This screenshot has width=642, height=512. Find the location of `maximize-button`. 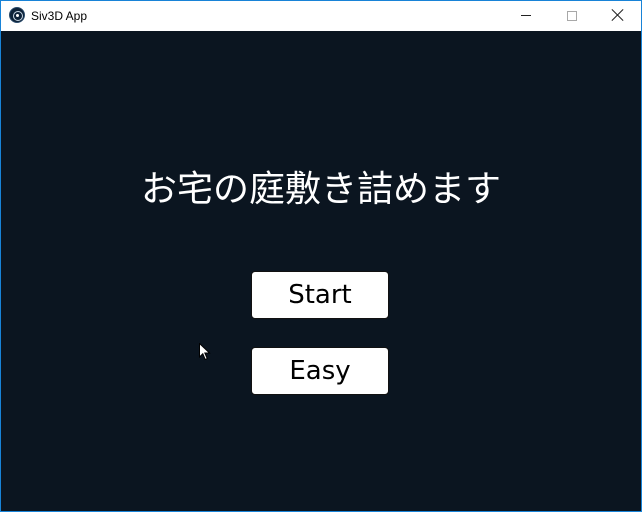

maximize-button is located at coordinates (572, 16).